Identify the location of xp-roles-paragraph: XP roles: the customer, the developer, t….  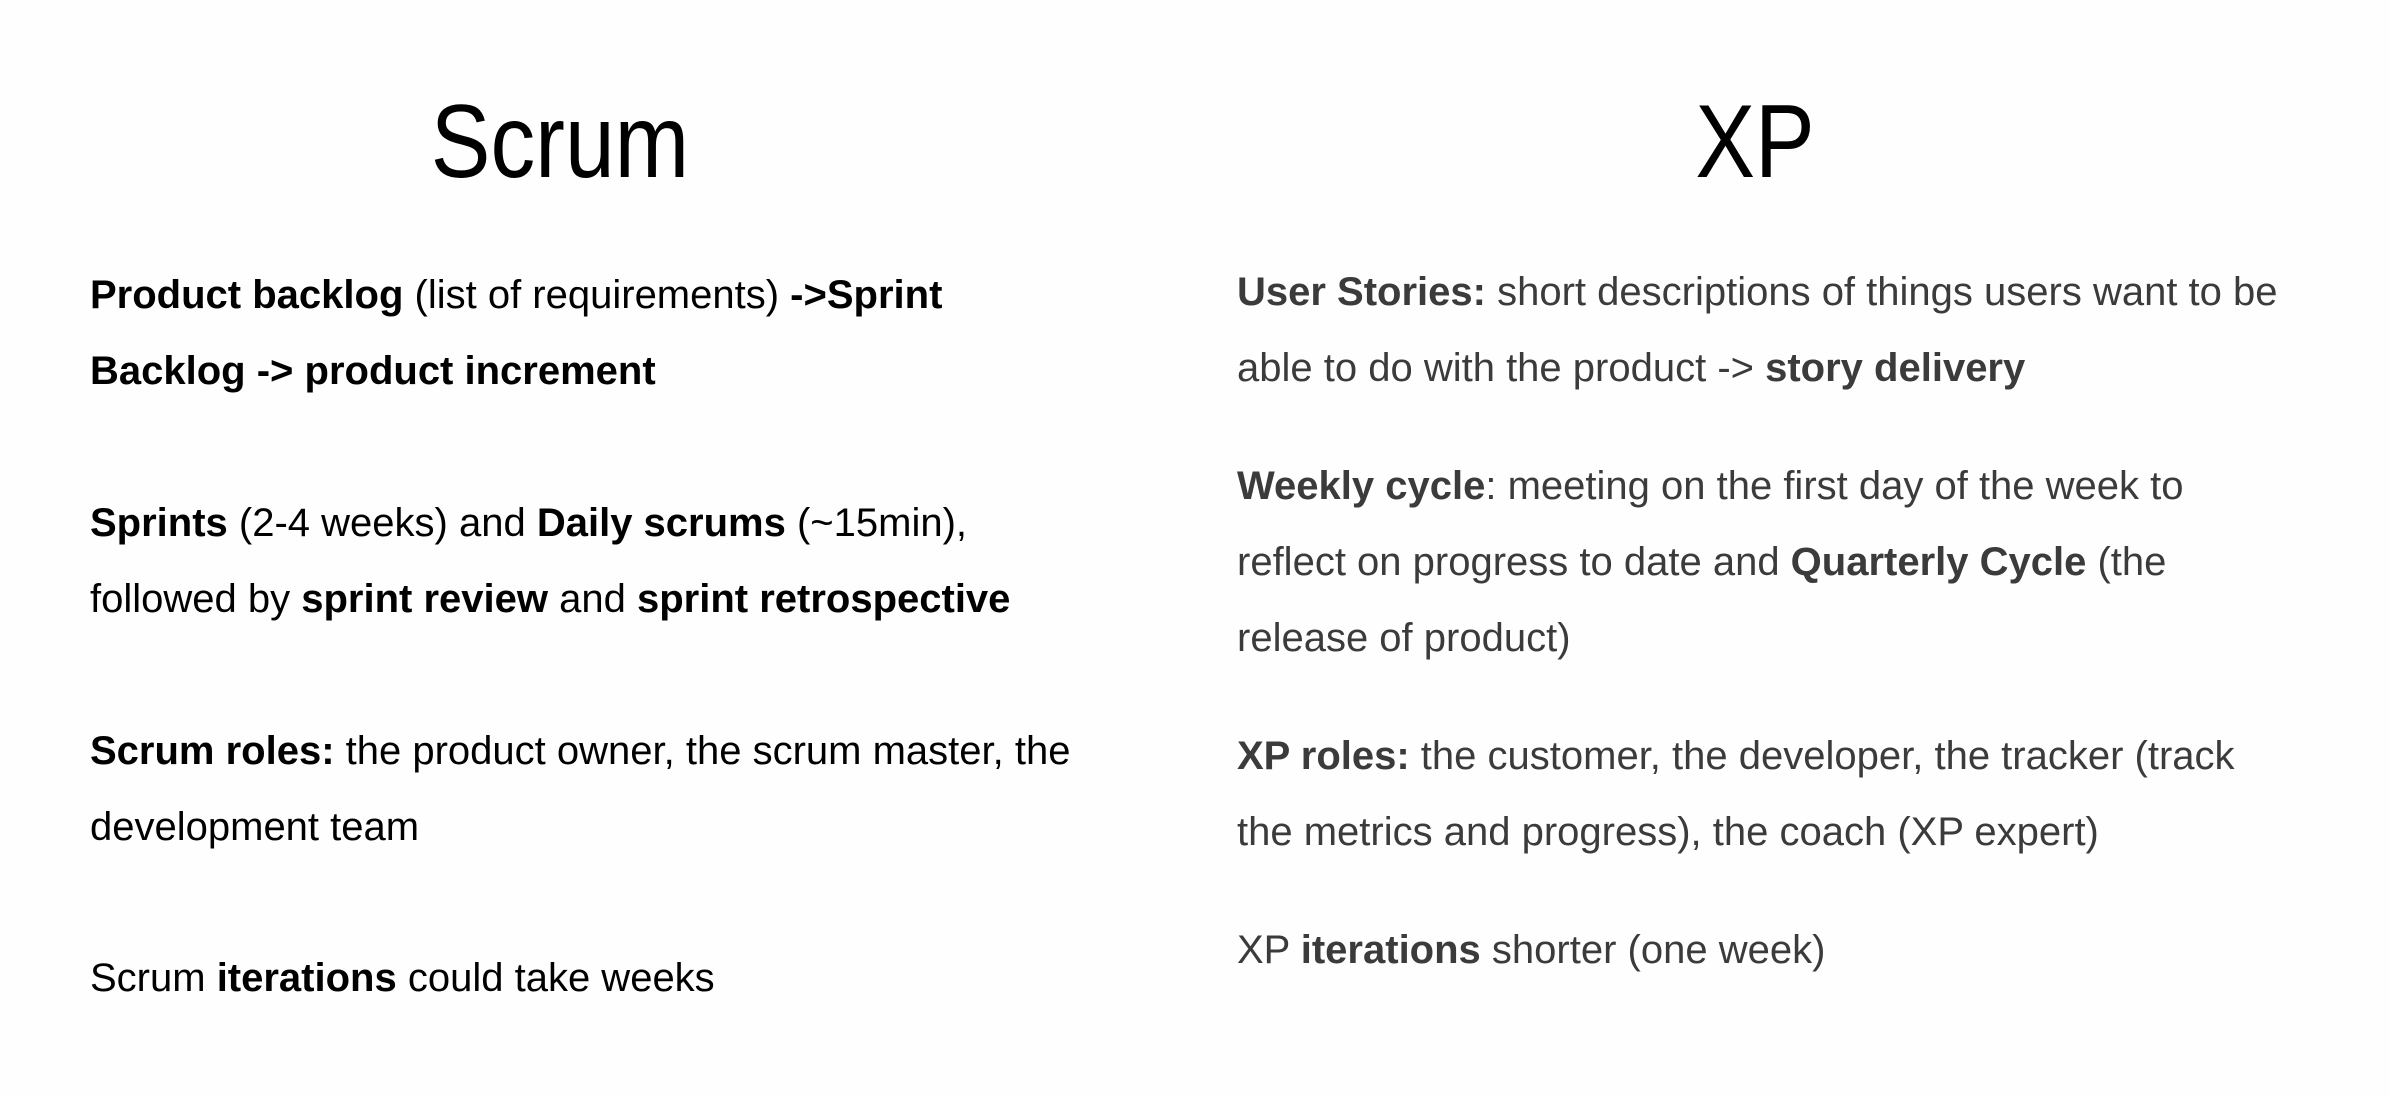
(1767, 794).